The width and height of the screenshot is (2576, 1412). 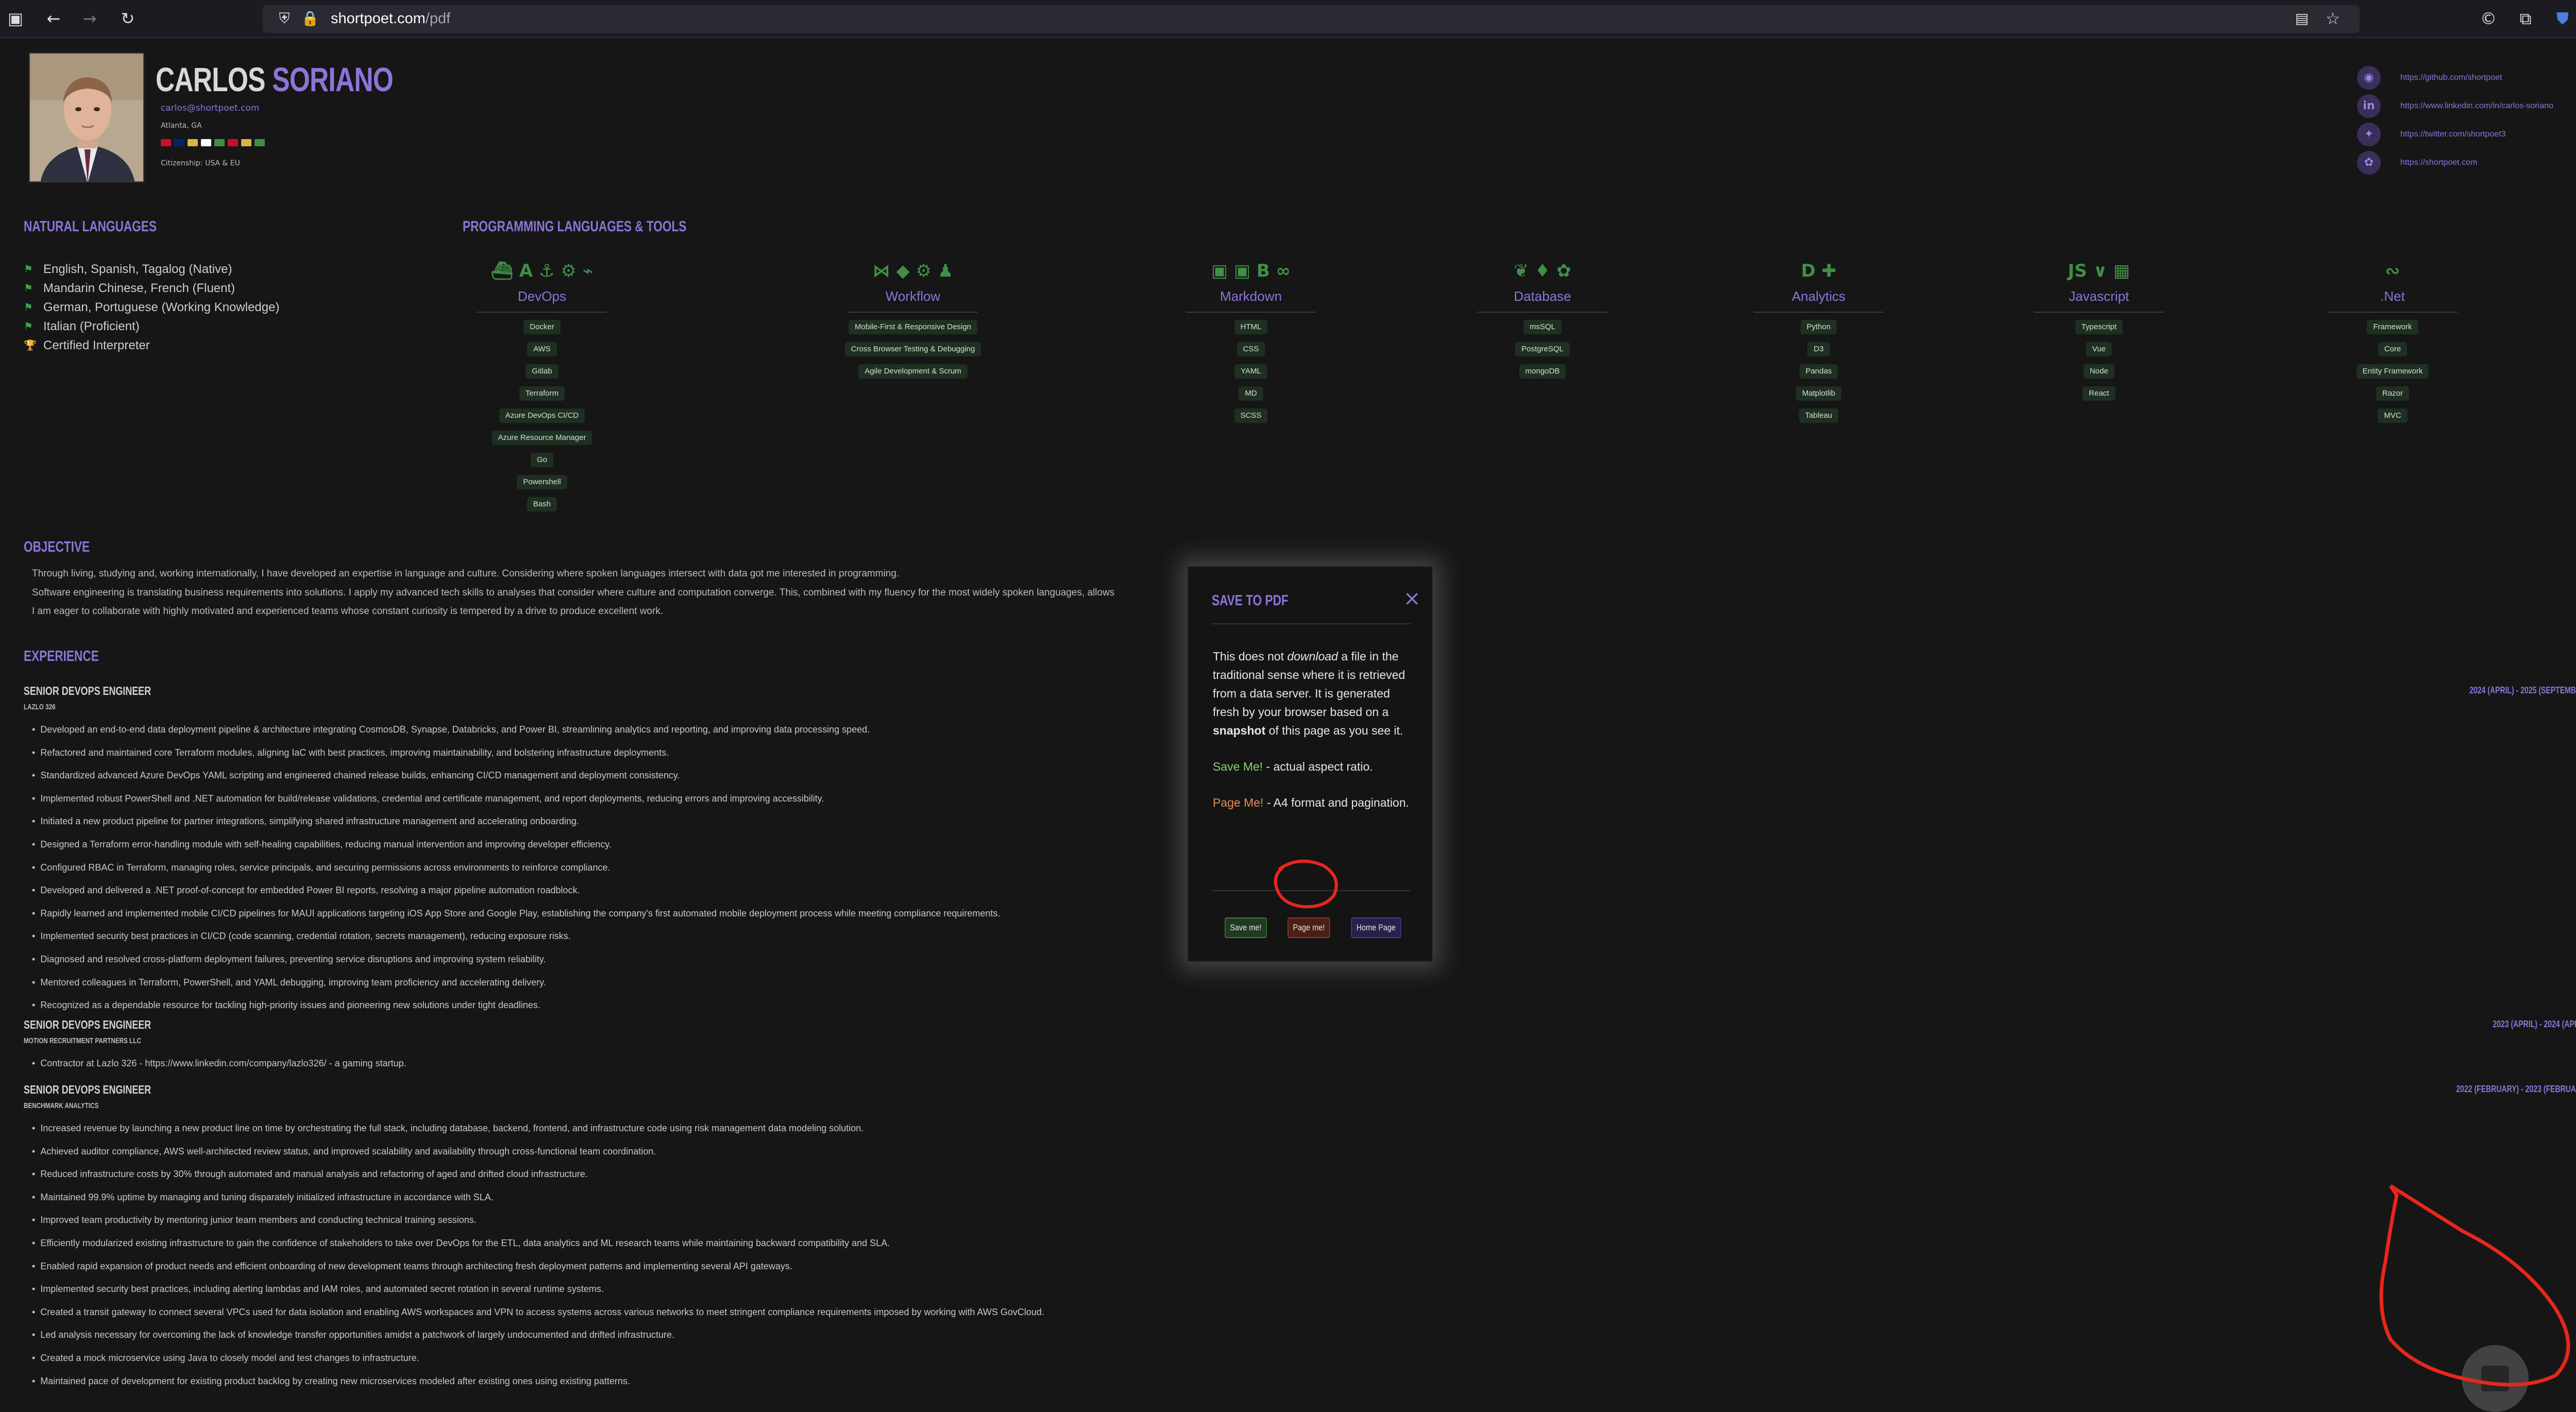 What do you see at coordinates (1306, 884) in the screenshot?
I see `annotation-circle-page-button` at bounding box center [1306, 884].